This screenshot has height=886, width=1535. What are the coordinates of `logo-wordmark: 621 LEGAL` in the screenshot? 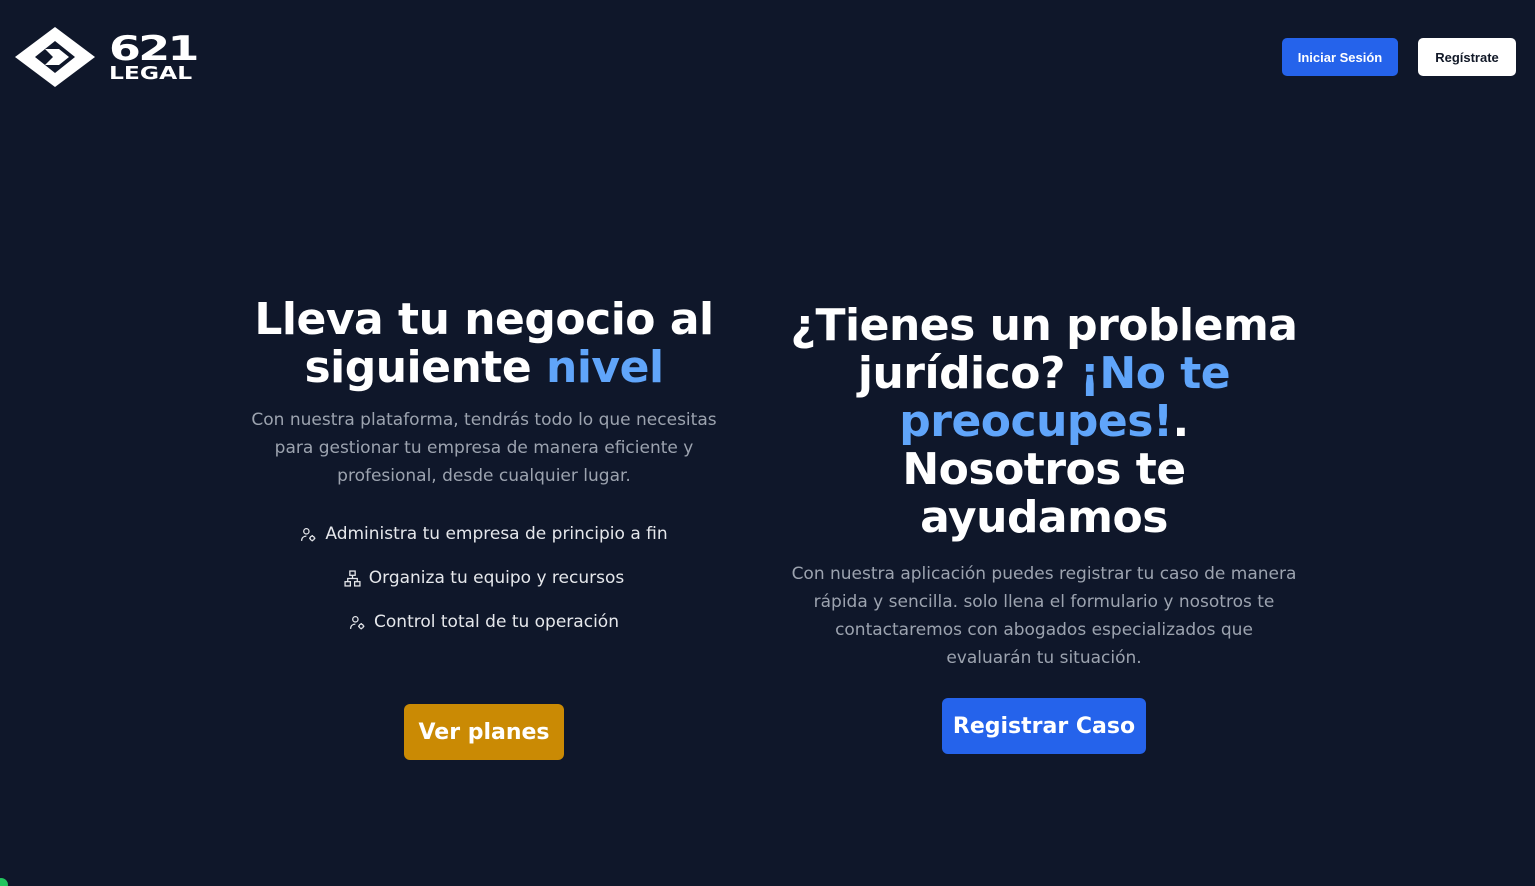 It's located at (154, 57).